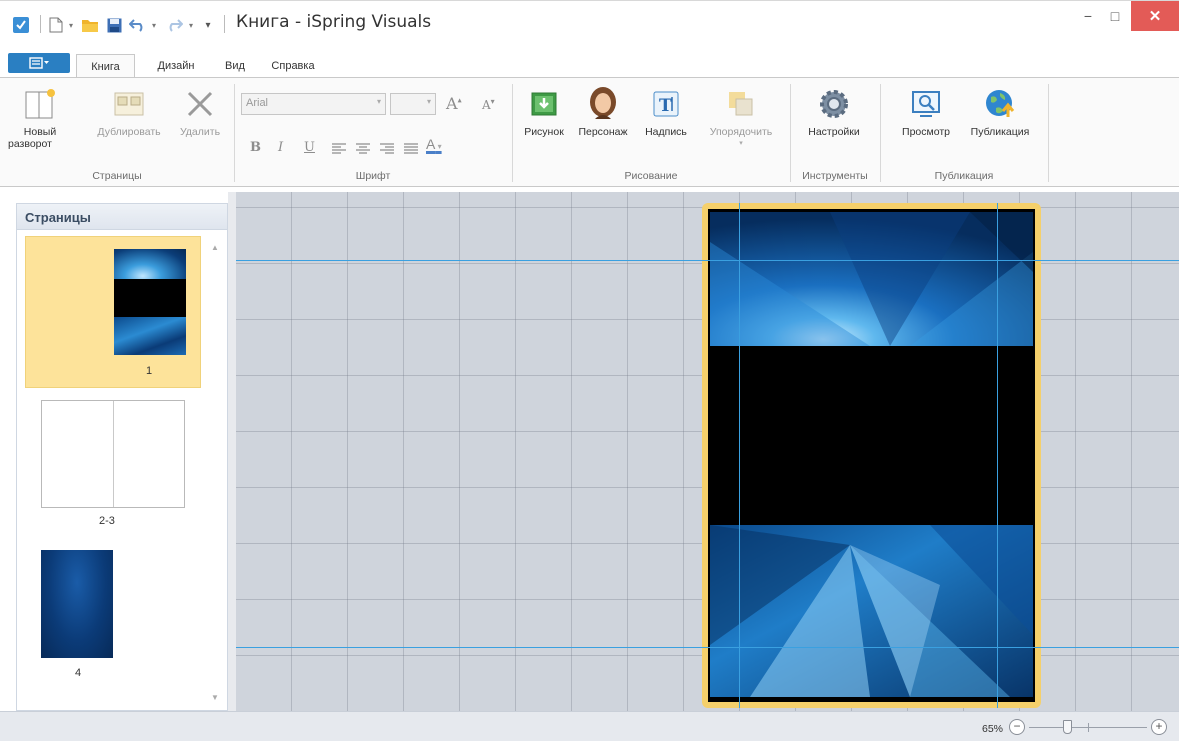 The width and height of the screenshot is (1179, 741). I want to click on caption-icon: T, so click(666, 104).